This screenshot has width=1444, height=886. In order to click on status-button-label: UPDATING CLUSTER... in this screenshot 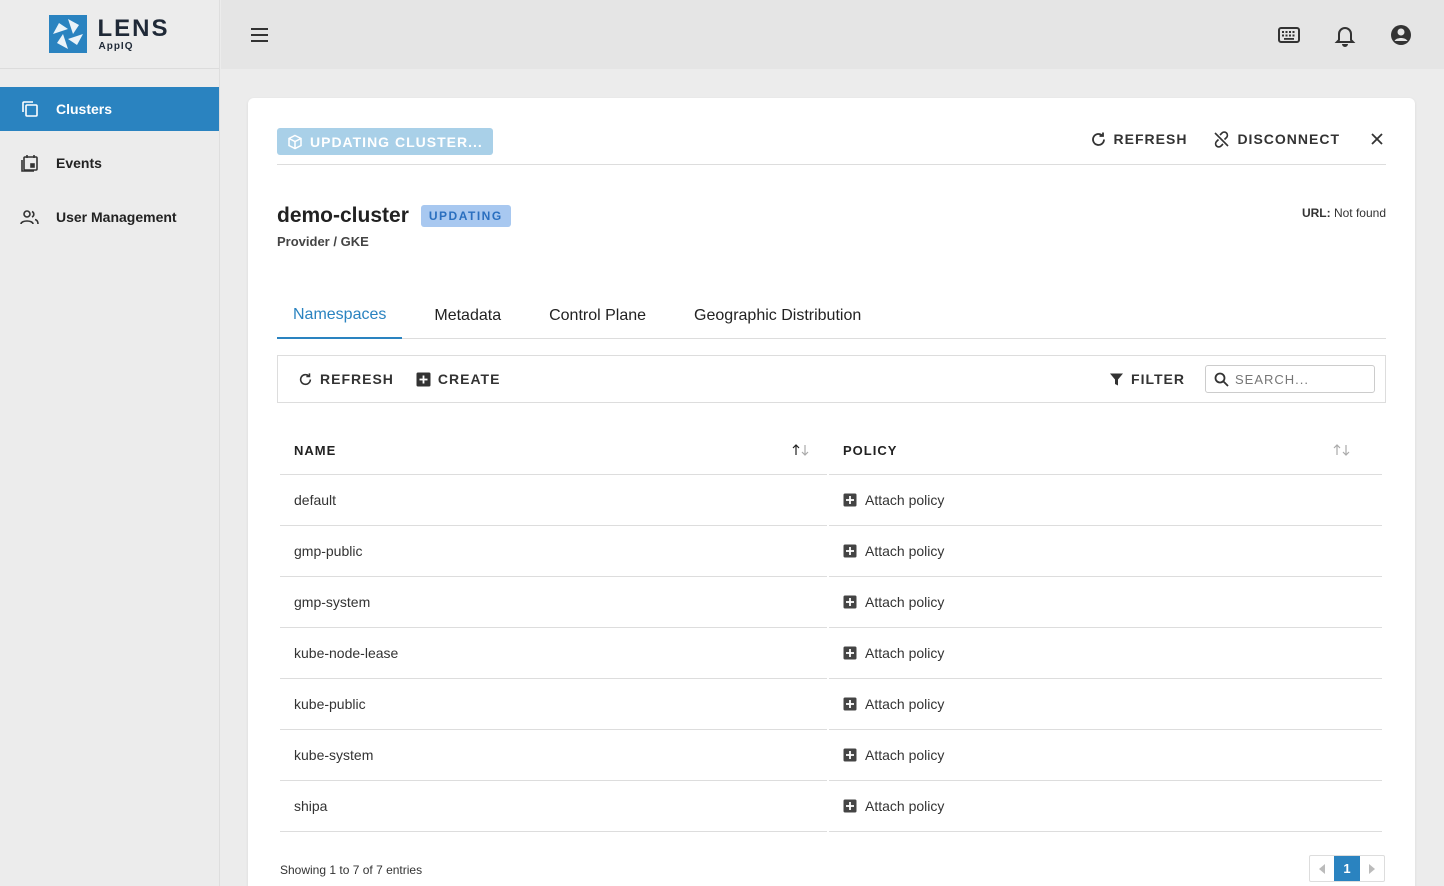, I will do `click(396, 141)`.